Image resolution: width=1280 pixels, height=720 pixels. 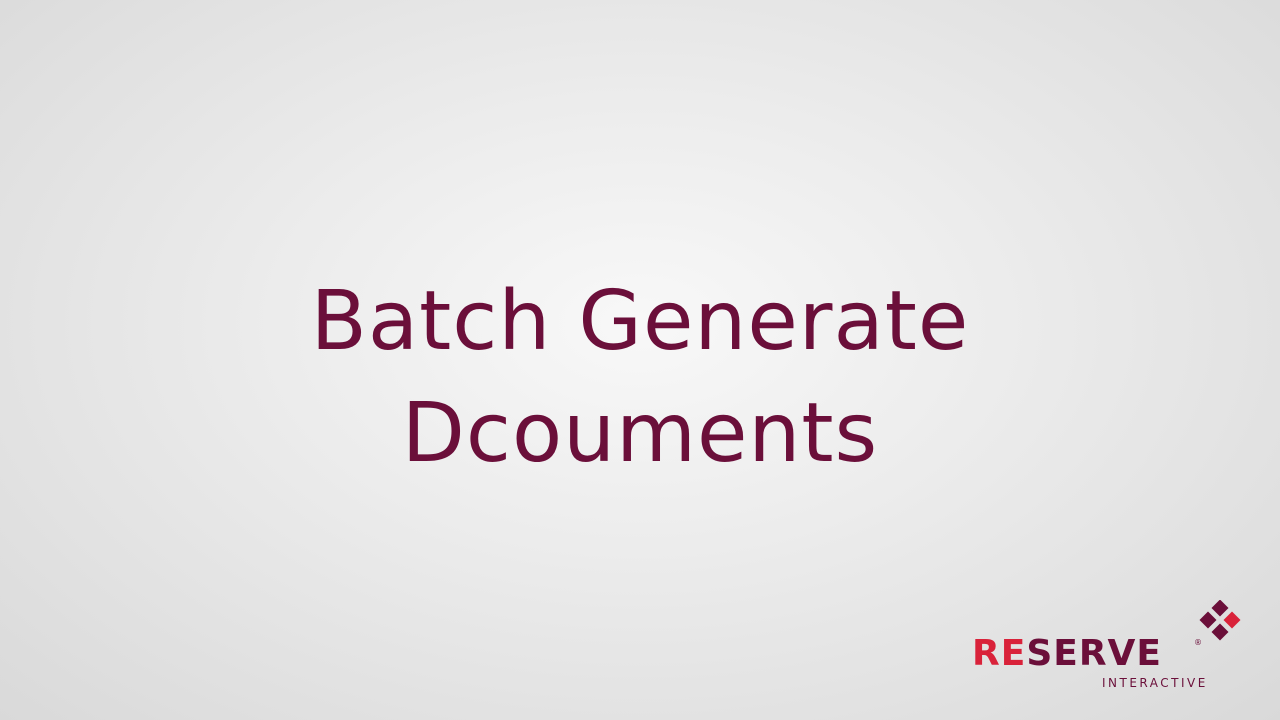 I want to click on logo-subtitle: INTERACTIVE, so click(x=1155, y=683).